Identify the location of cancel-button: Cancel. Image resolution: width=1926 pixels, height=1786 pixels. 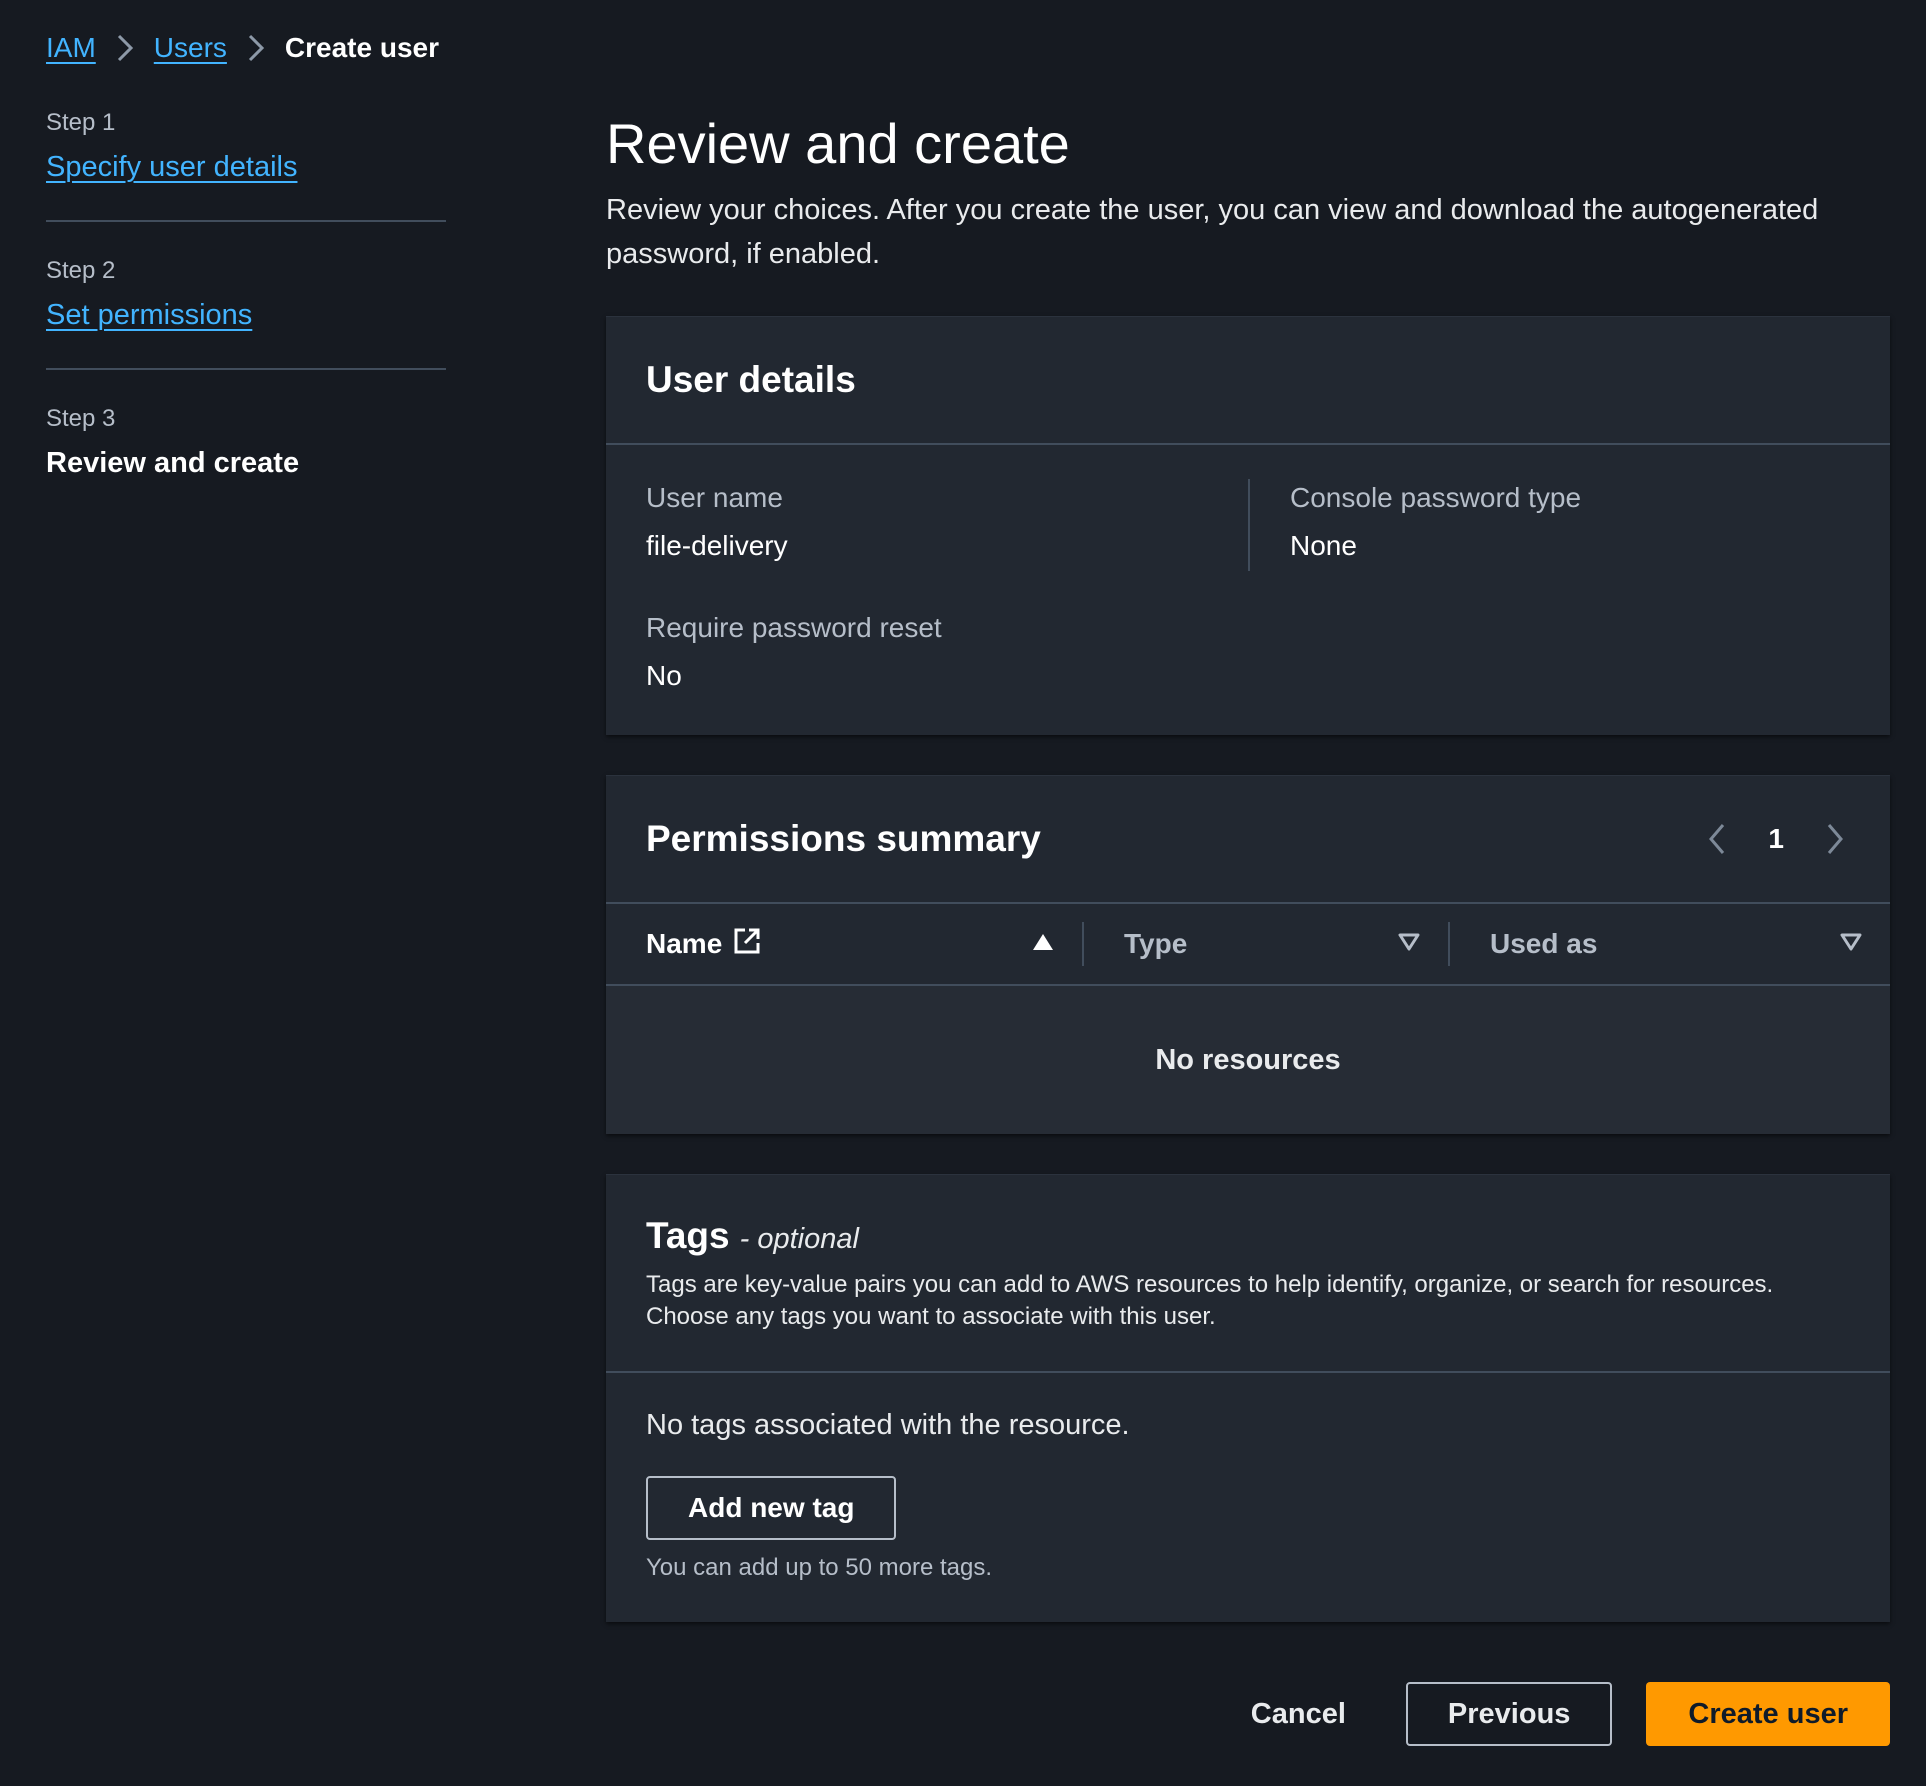
(1298, 1714).